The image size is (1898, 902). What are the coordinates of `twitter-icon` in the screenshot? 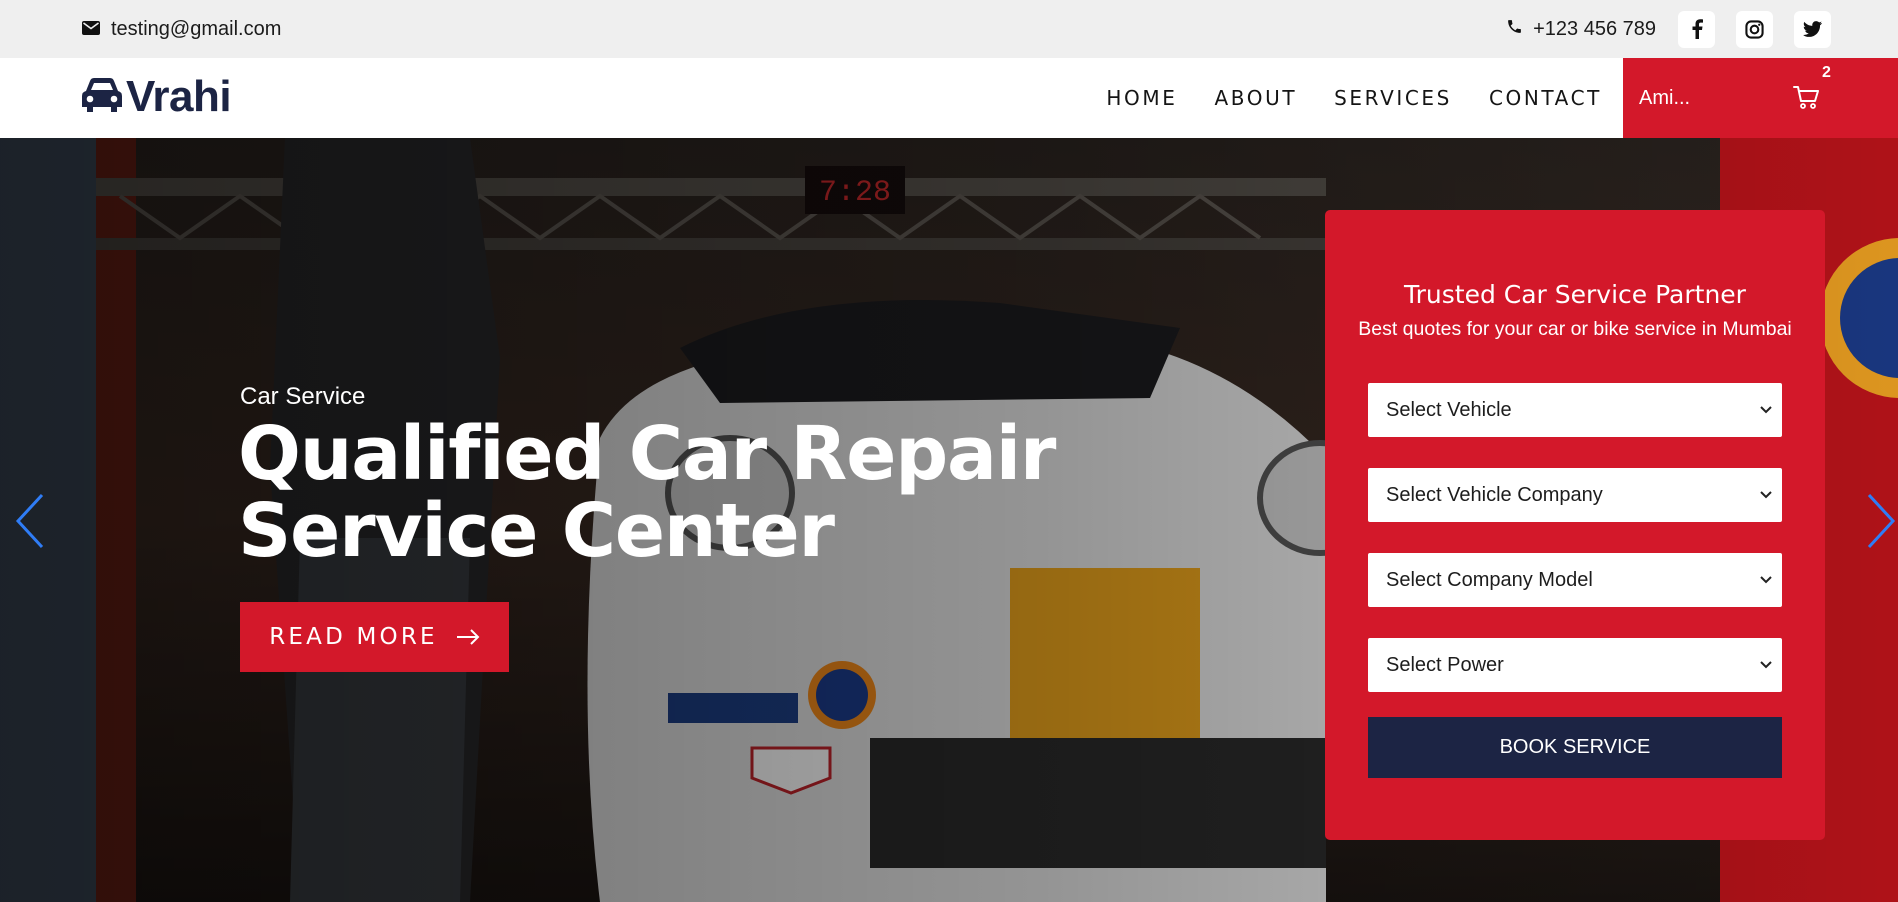 It's located at (1812, 29).